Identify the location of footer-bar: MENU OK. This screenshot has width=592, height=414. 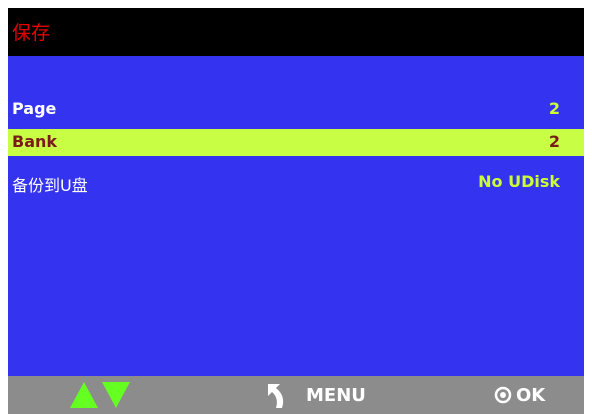
(296, 395).